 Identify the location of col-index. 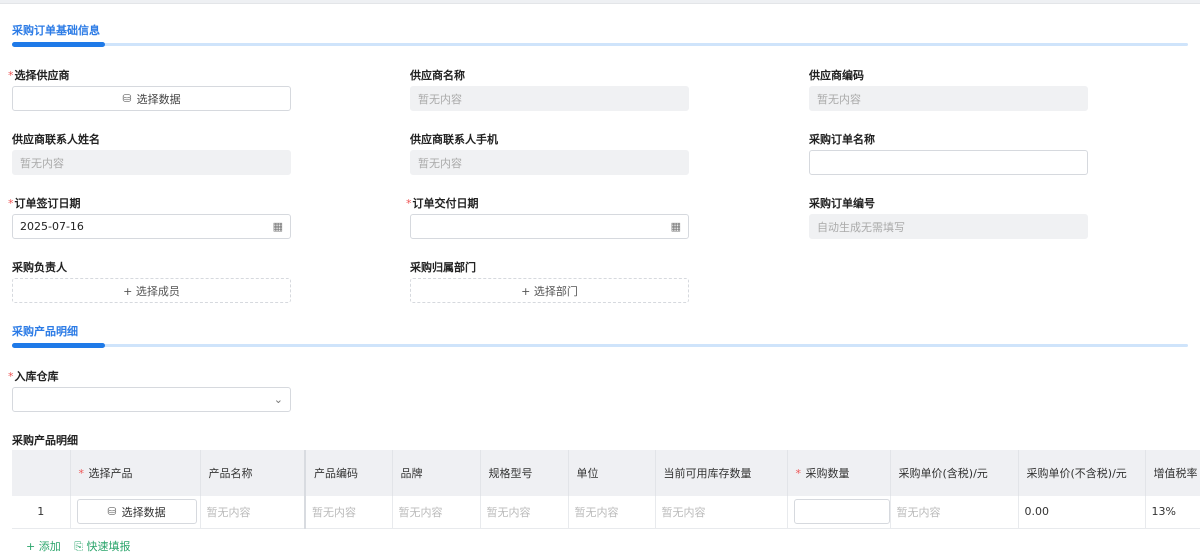
(41, 473).